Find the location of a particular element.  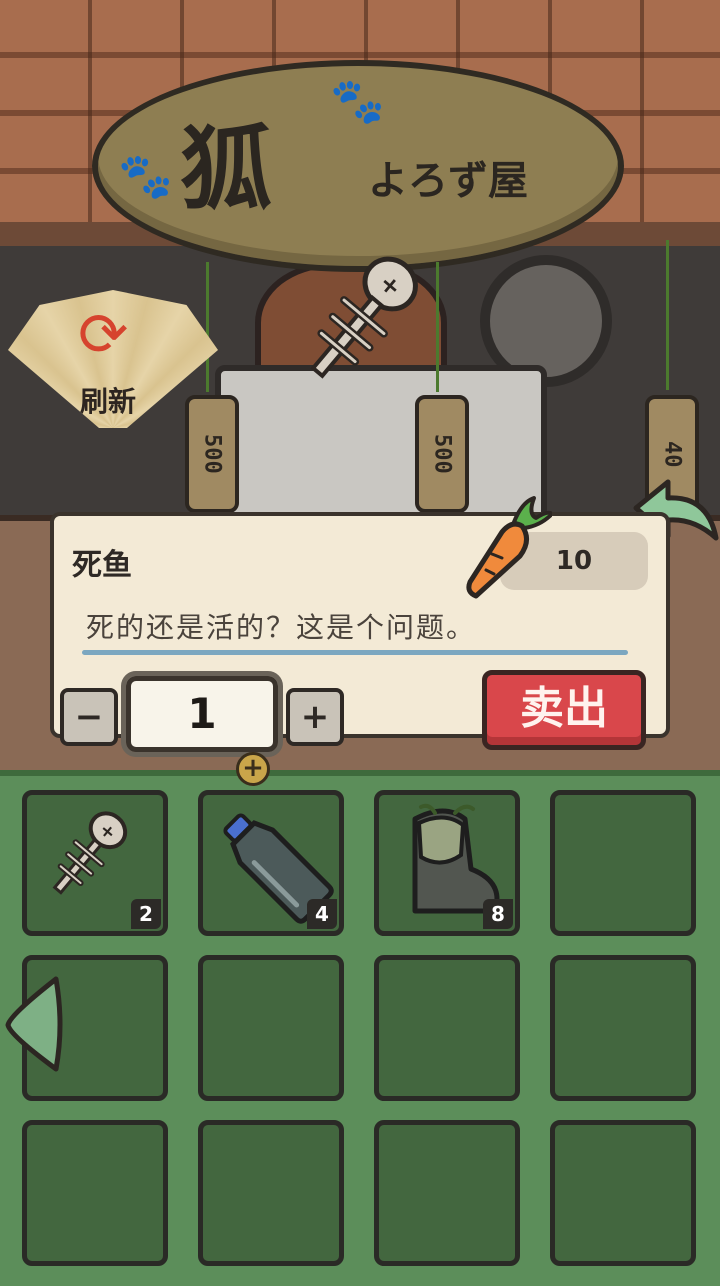

refresh-label: 刷新 is located at coordinates (108, 401).